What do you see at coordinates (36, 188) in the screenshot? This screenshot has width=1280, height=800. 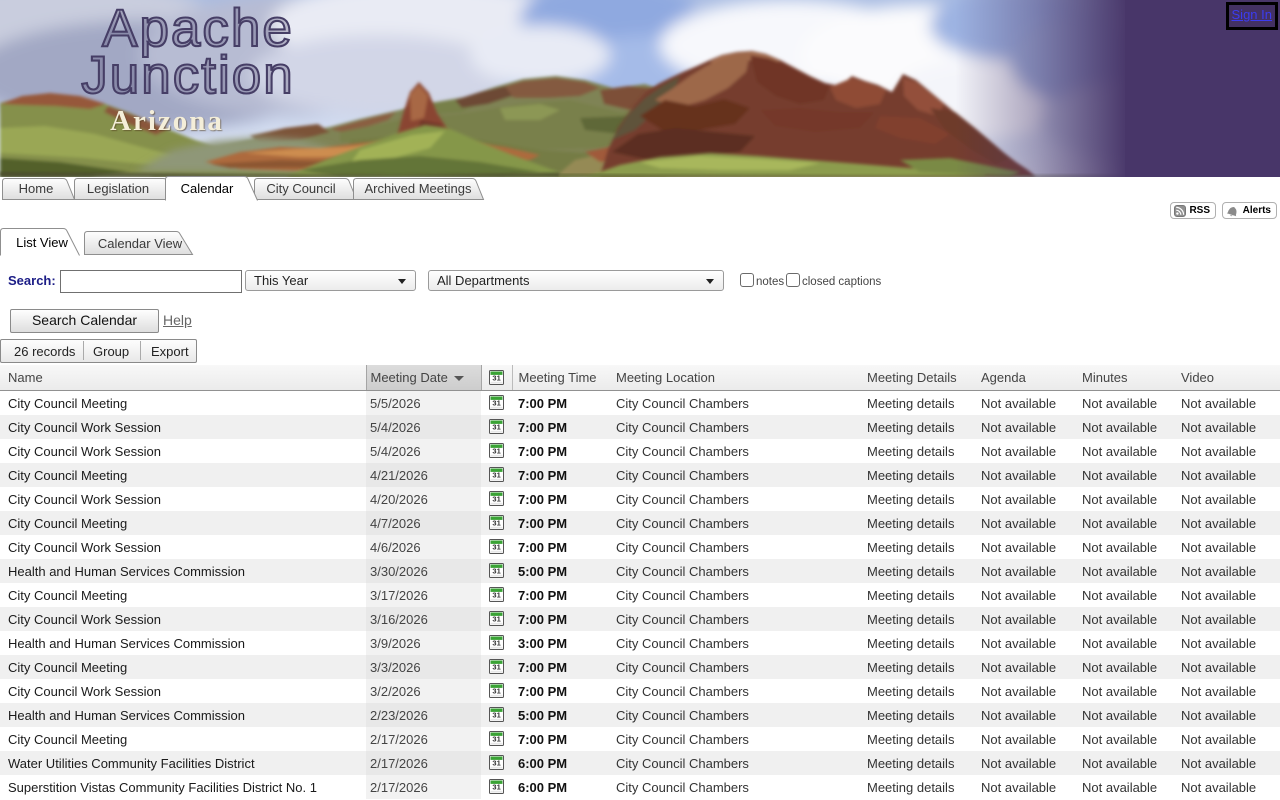 I see `svg-text: Home` at bounding box center [36, 188].